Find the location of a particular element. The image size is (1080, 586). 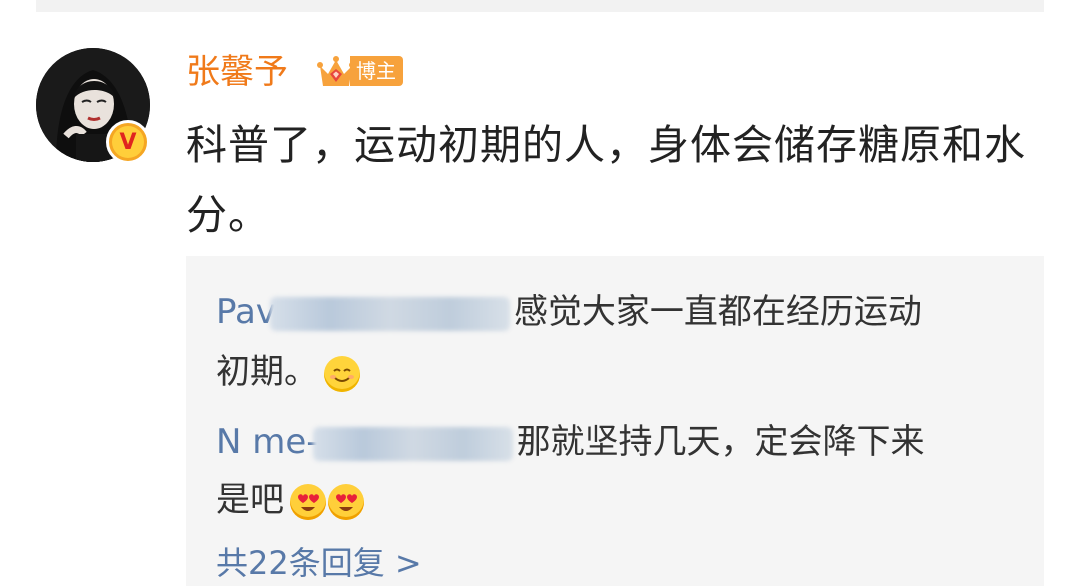

reply-2-author: N me- is located at coordinates (267, 442).